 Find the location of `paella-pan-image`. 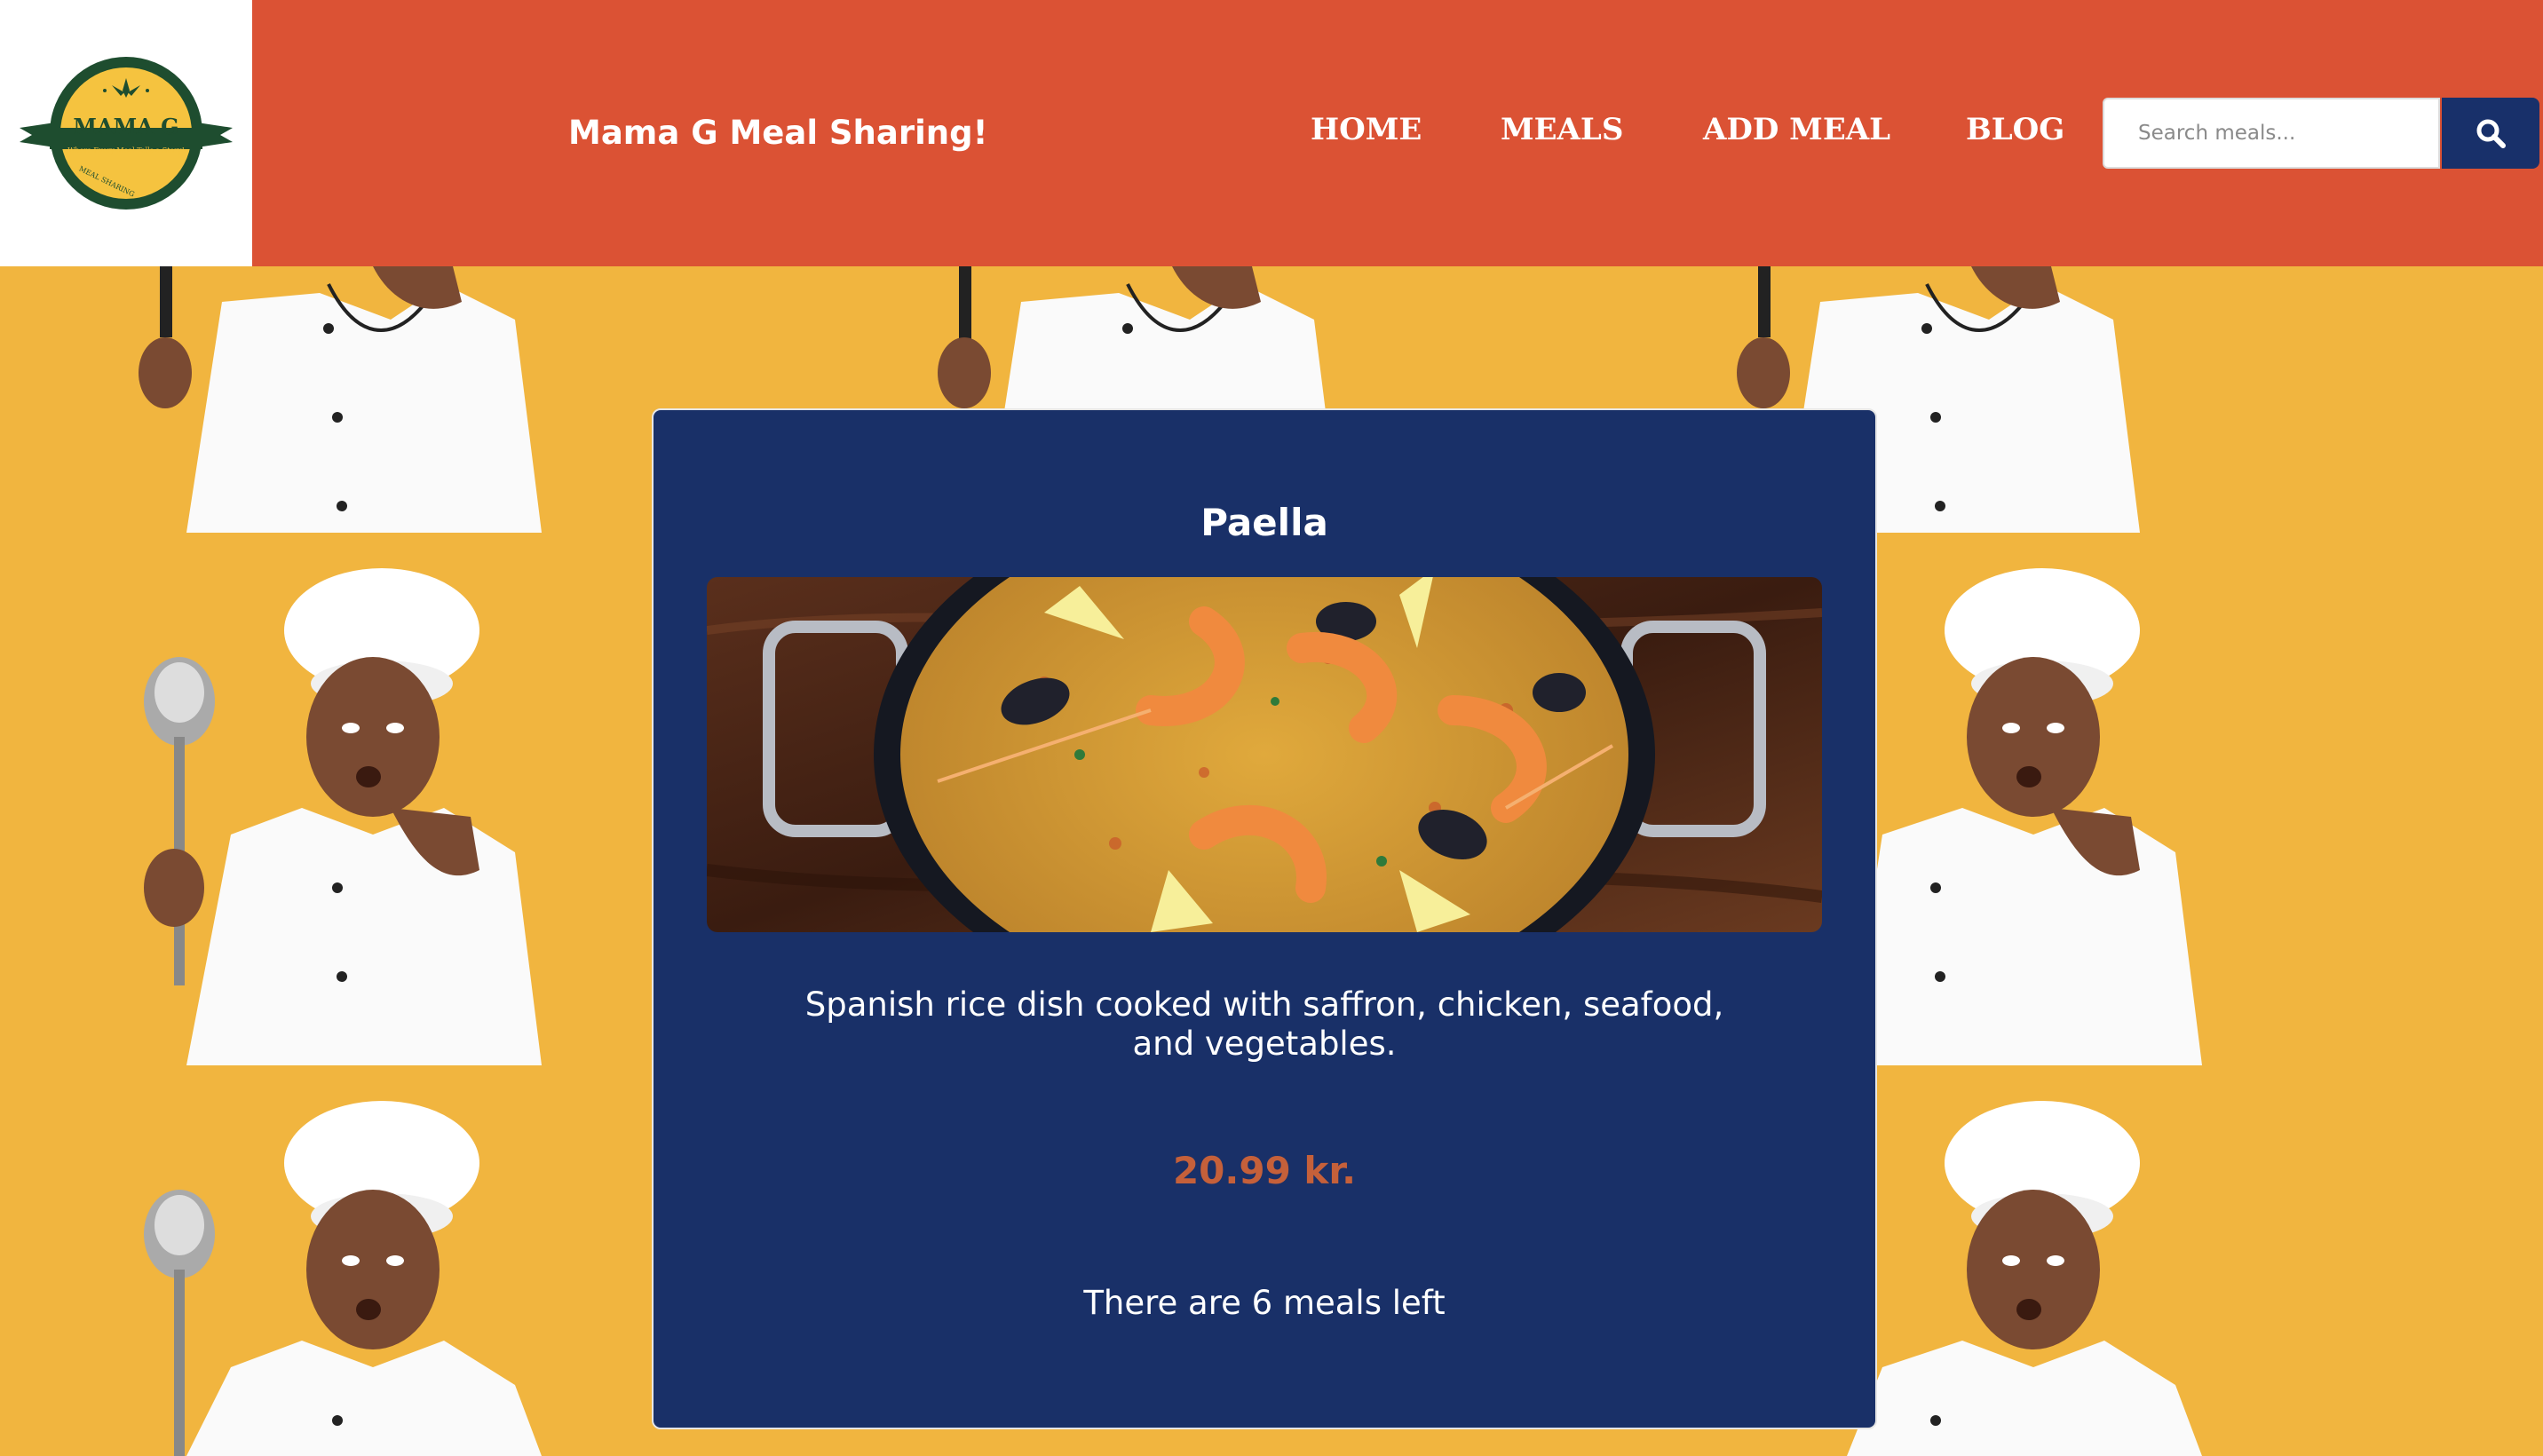

paella-pan-image is located at coordinates (1264, 754).